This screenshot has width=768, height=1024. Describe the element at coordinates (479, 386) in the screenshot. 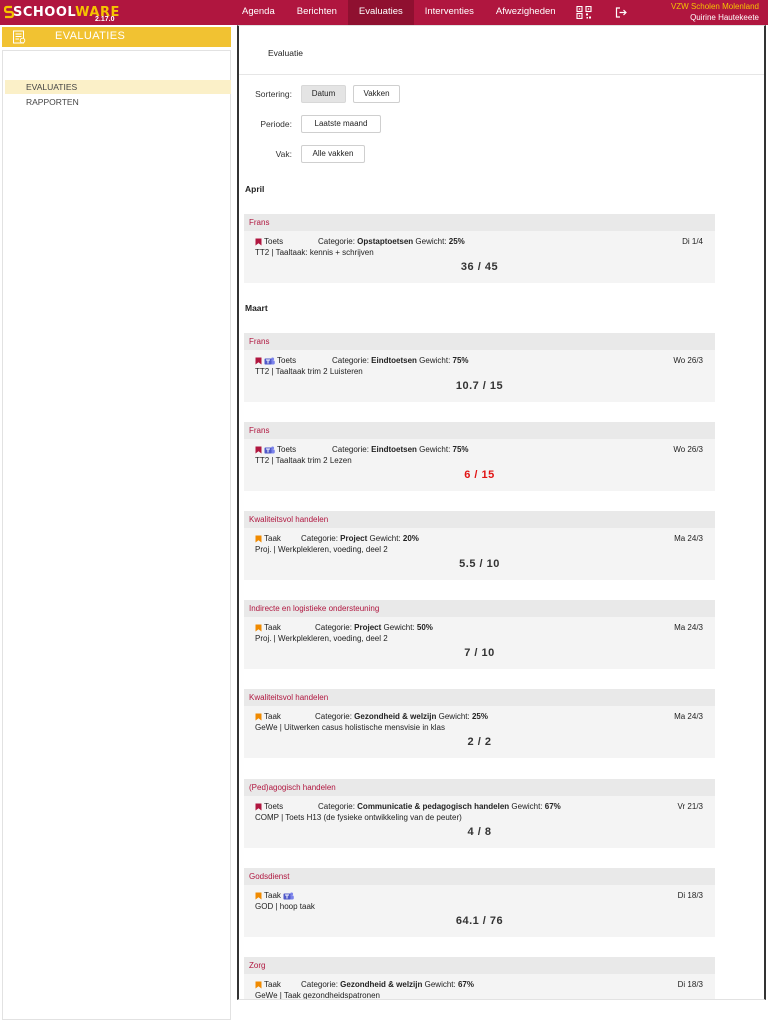

I see `eval-score: 10.7 / 15` at that location.